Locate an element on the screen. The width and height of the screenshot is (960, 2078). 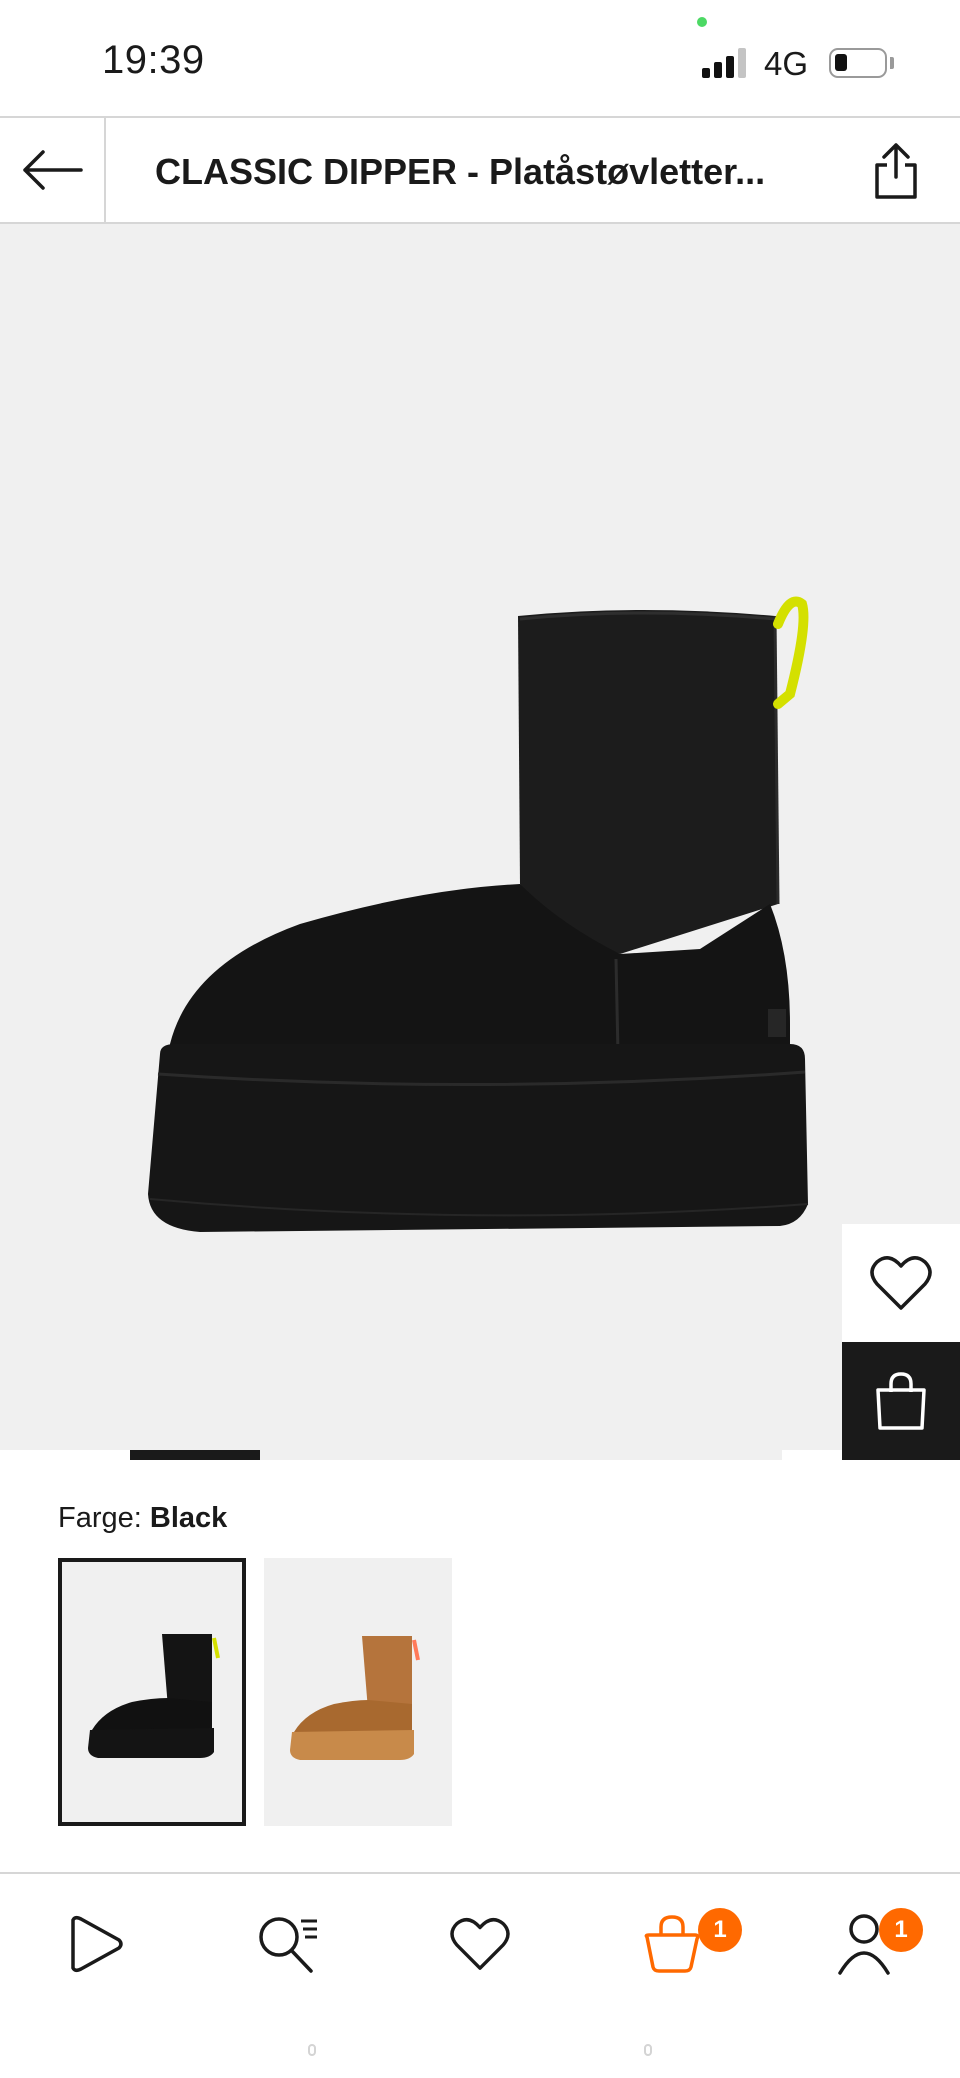
camera-indicator-dot is located at coordinates (702, 22).